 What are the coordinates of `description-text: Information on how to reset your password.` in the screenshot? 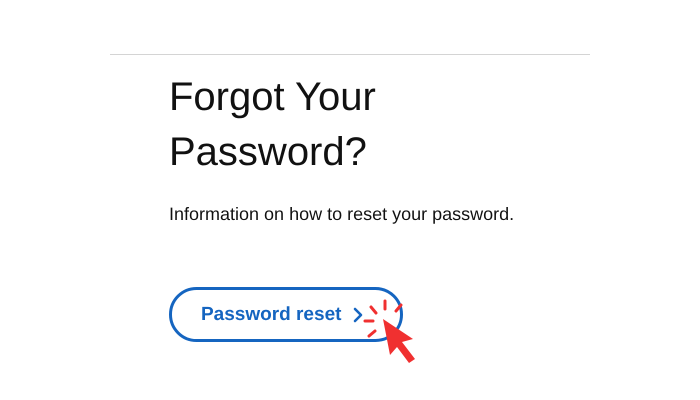 It's located at (341, 214).